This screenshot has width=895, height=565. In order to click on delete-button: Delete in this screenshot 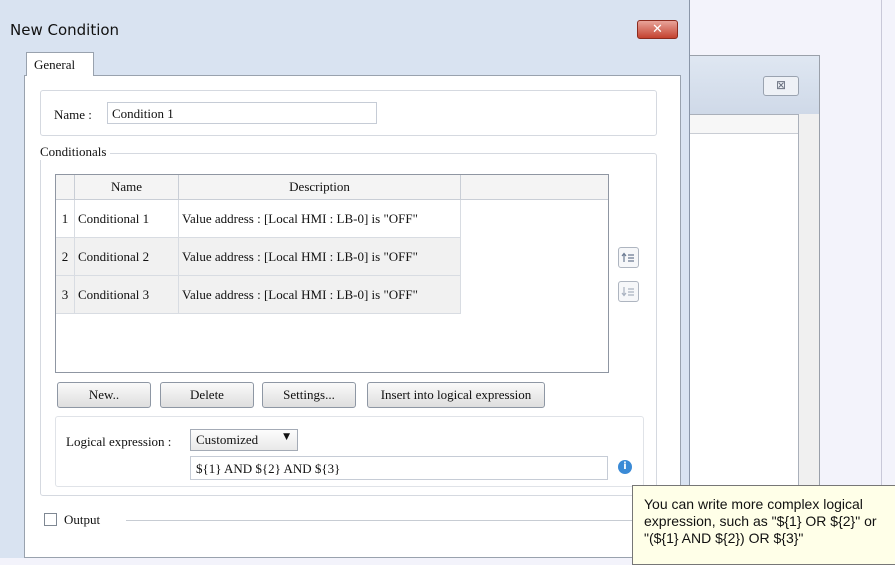, I will do `click(207, 395)`.